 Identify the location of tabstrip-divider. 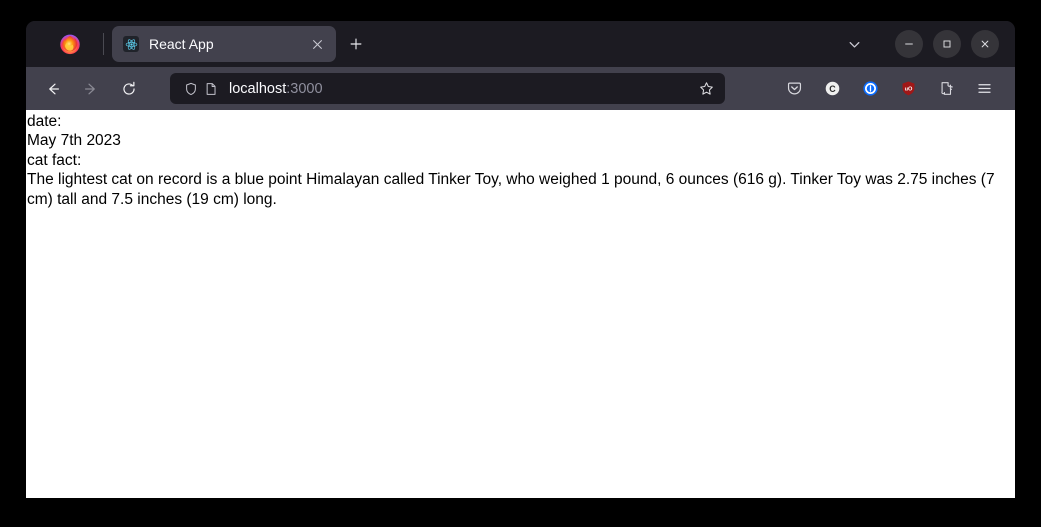
(103, 44).